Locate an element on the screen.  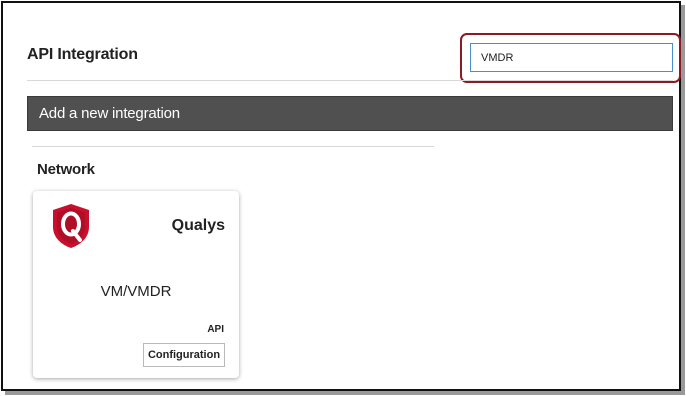
product-name: VM/VMDR is located at coordinates (136, 291).